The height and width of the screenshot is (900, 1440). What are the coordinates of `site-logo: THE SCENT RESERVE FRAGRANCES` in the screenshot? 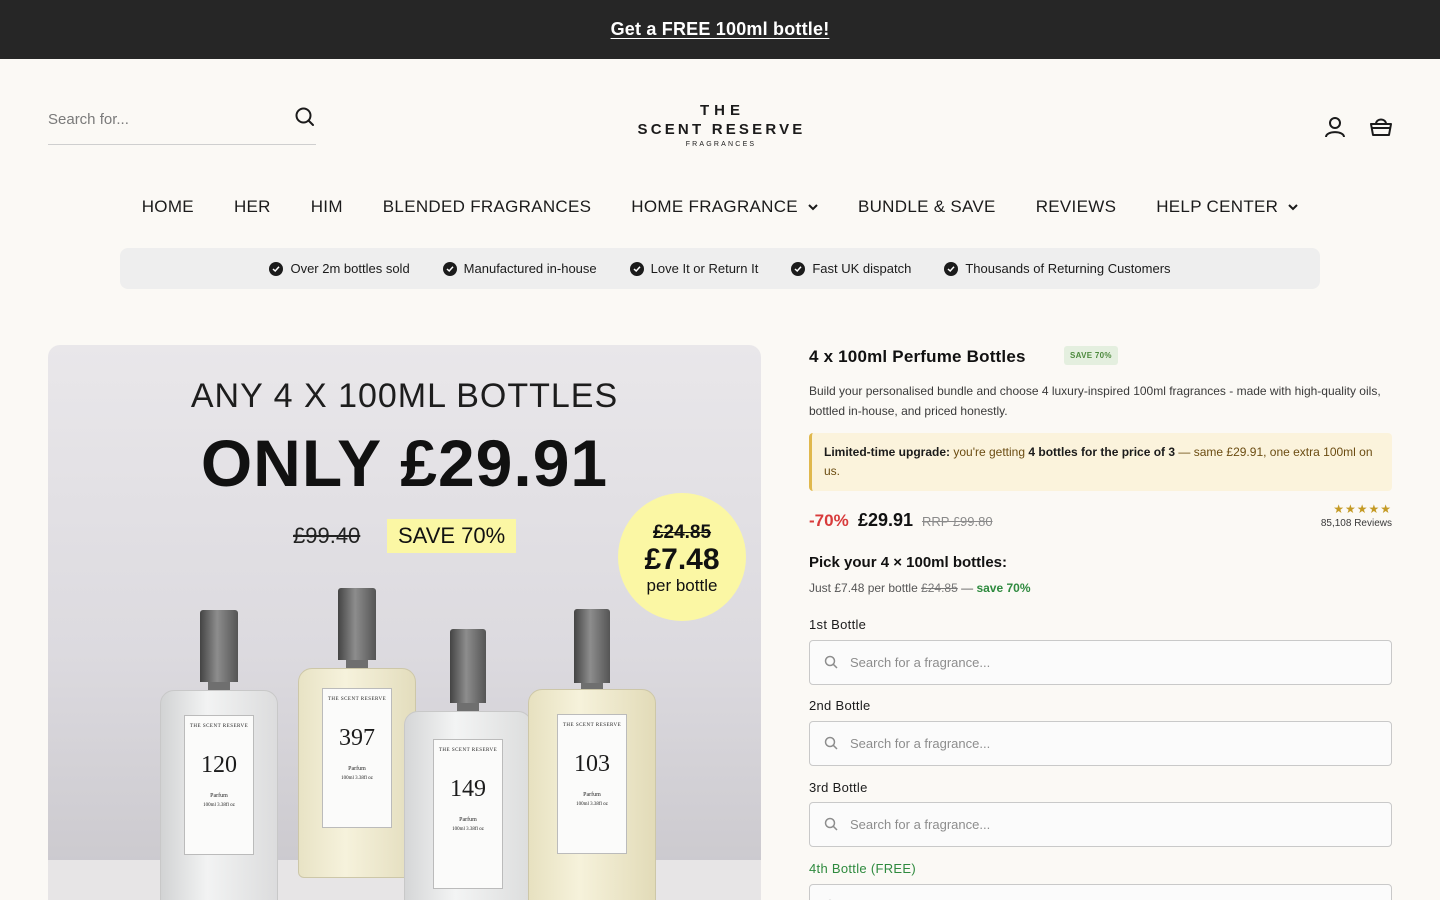 It's located at (720, 126).